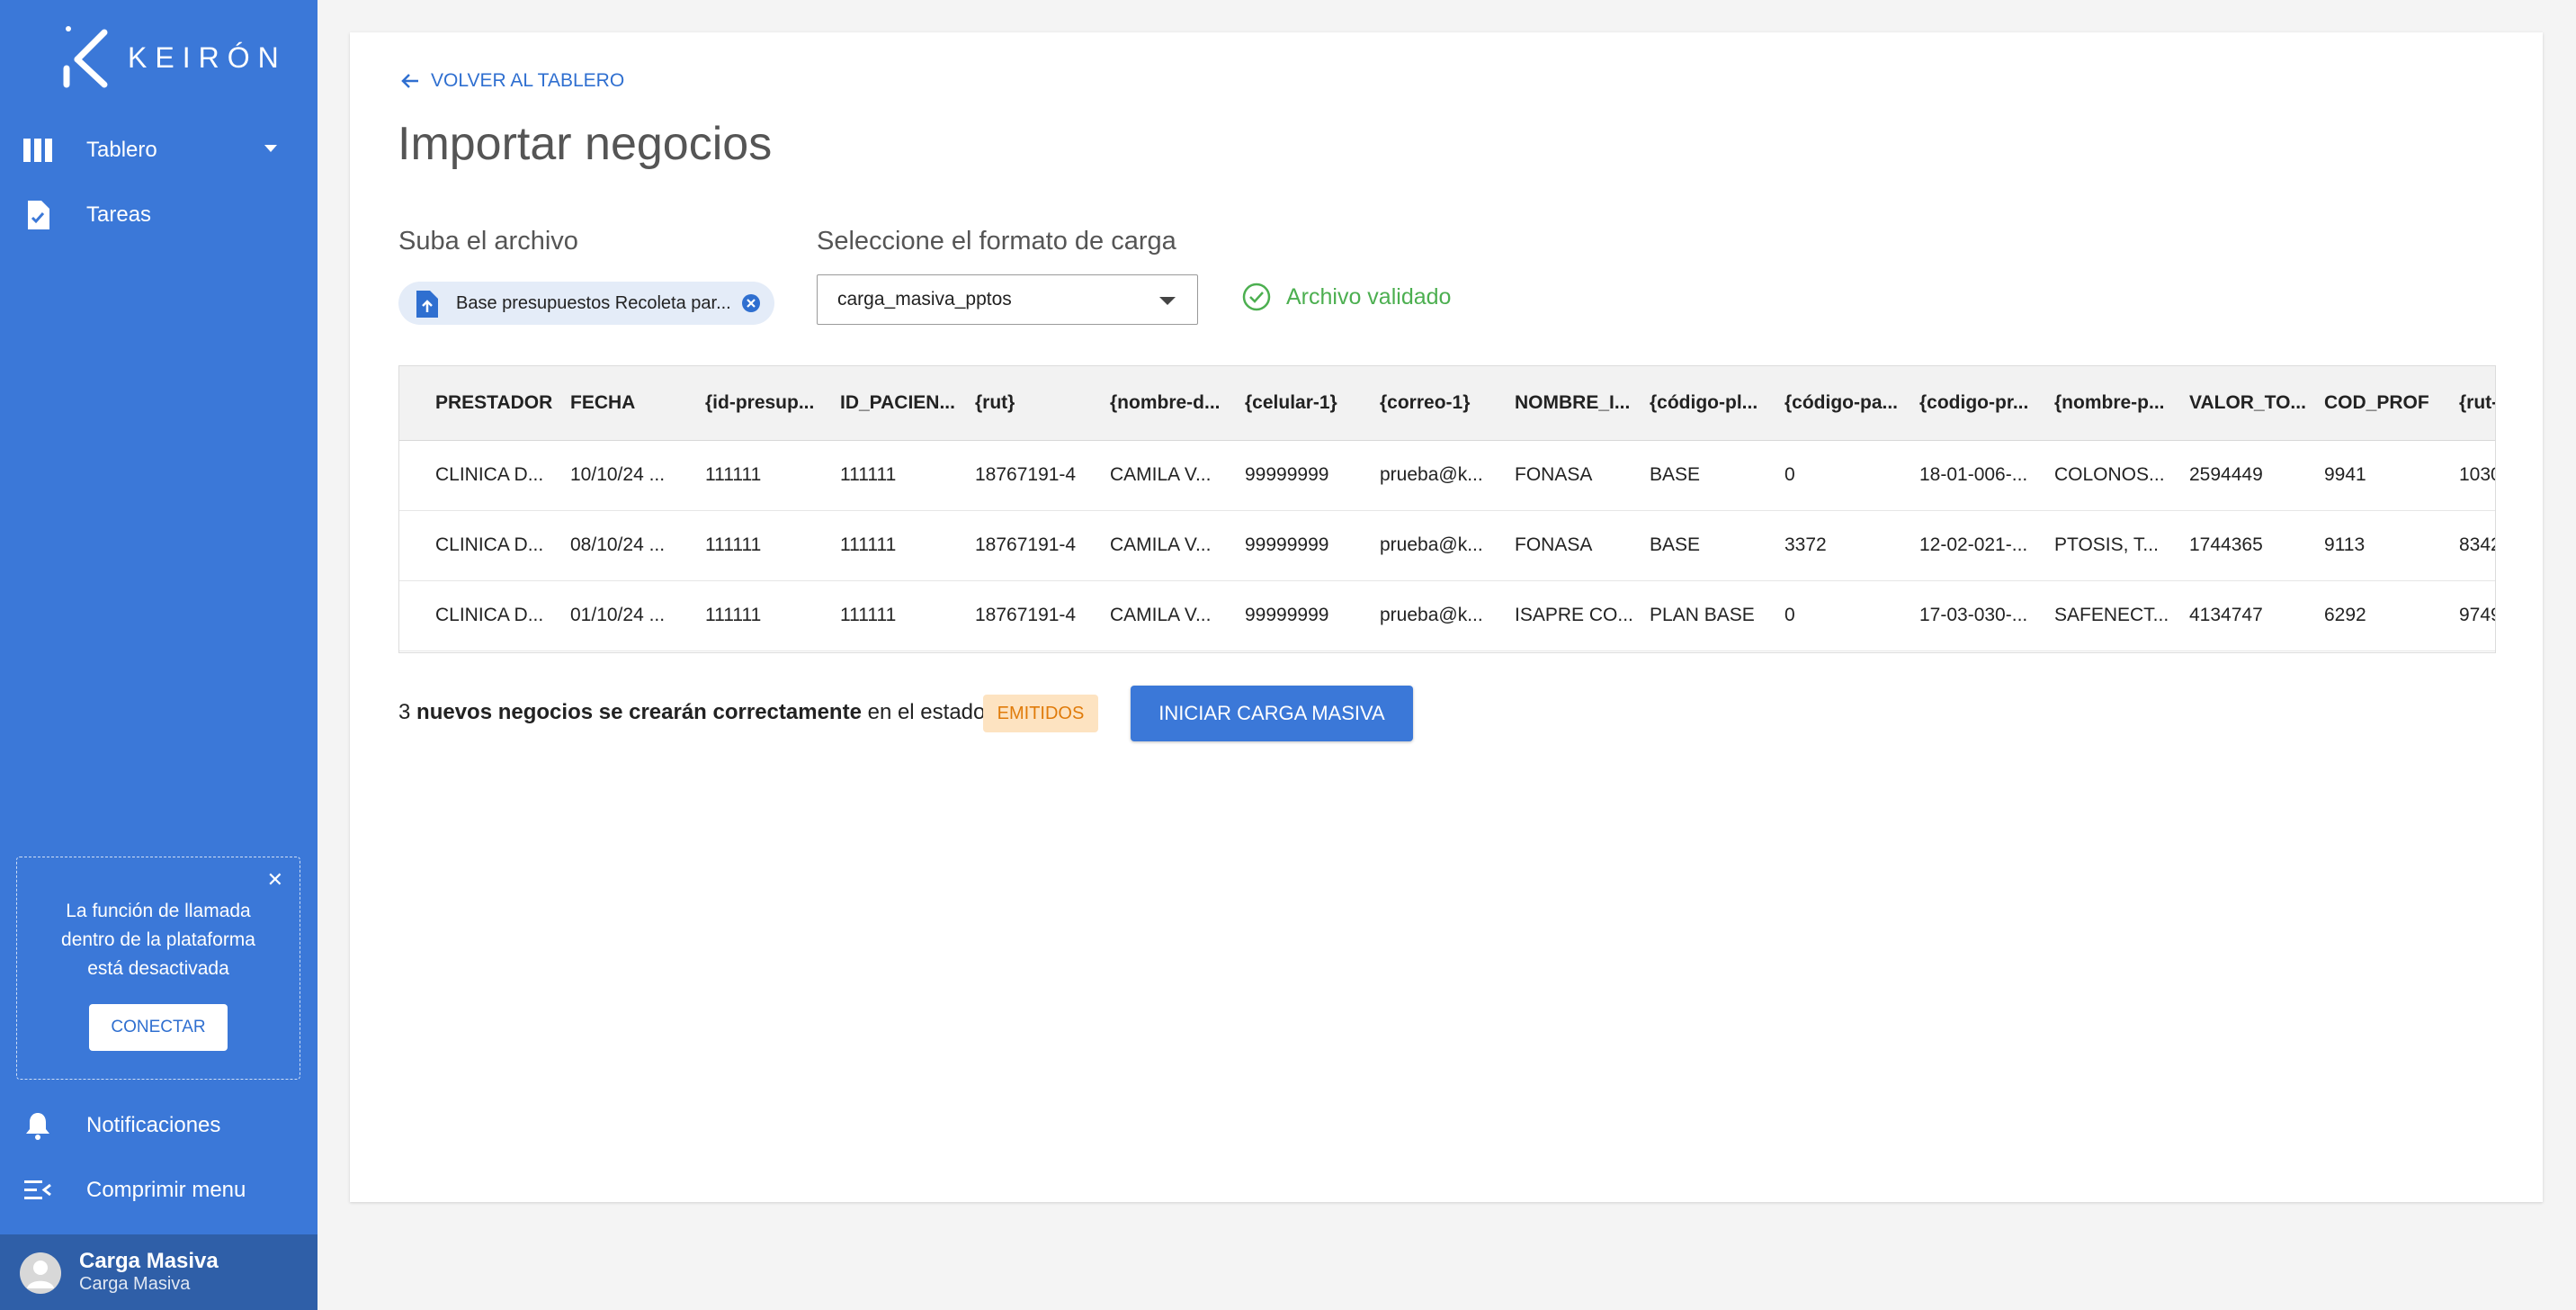  Describe the element at coordinates (1026, 474) in the screenshot. I see `table-cell: 18767191-4` at that location.